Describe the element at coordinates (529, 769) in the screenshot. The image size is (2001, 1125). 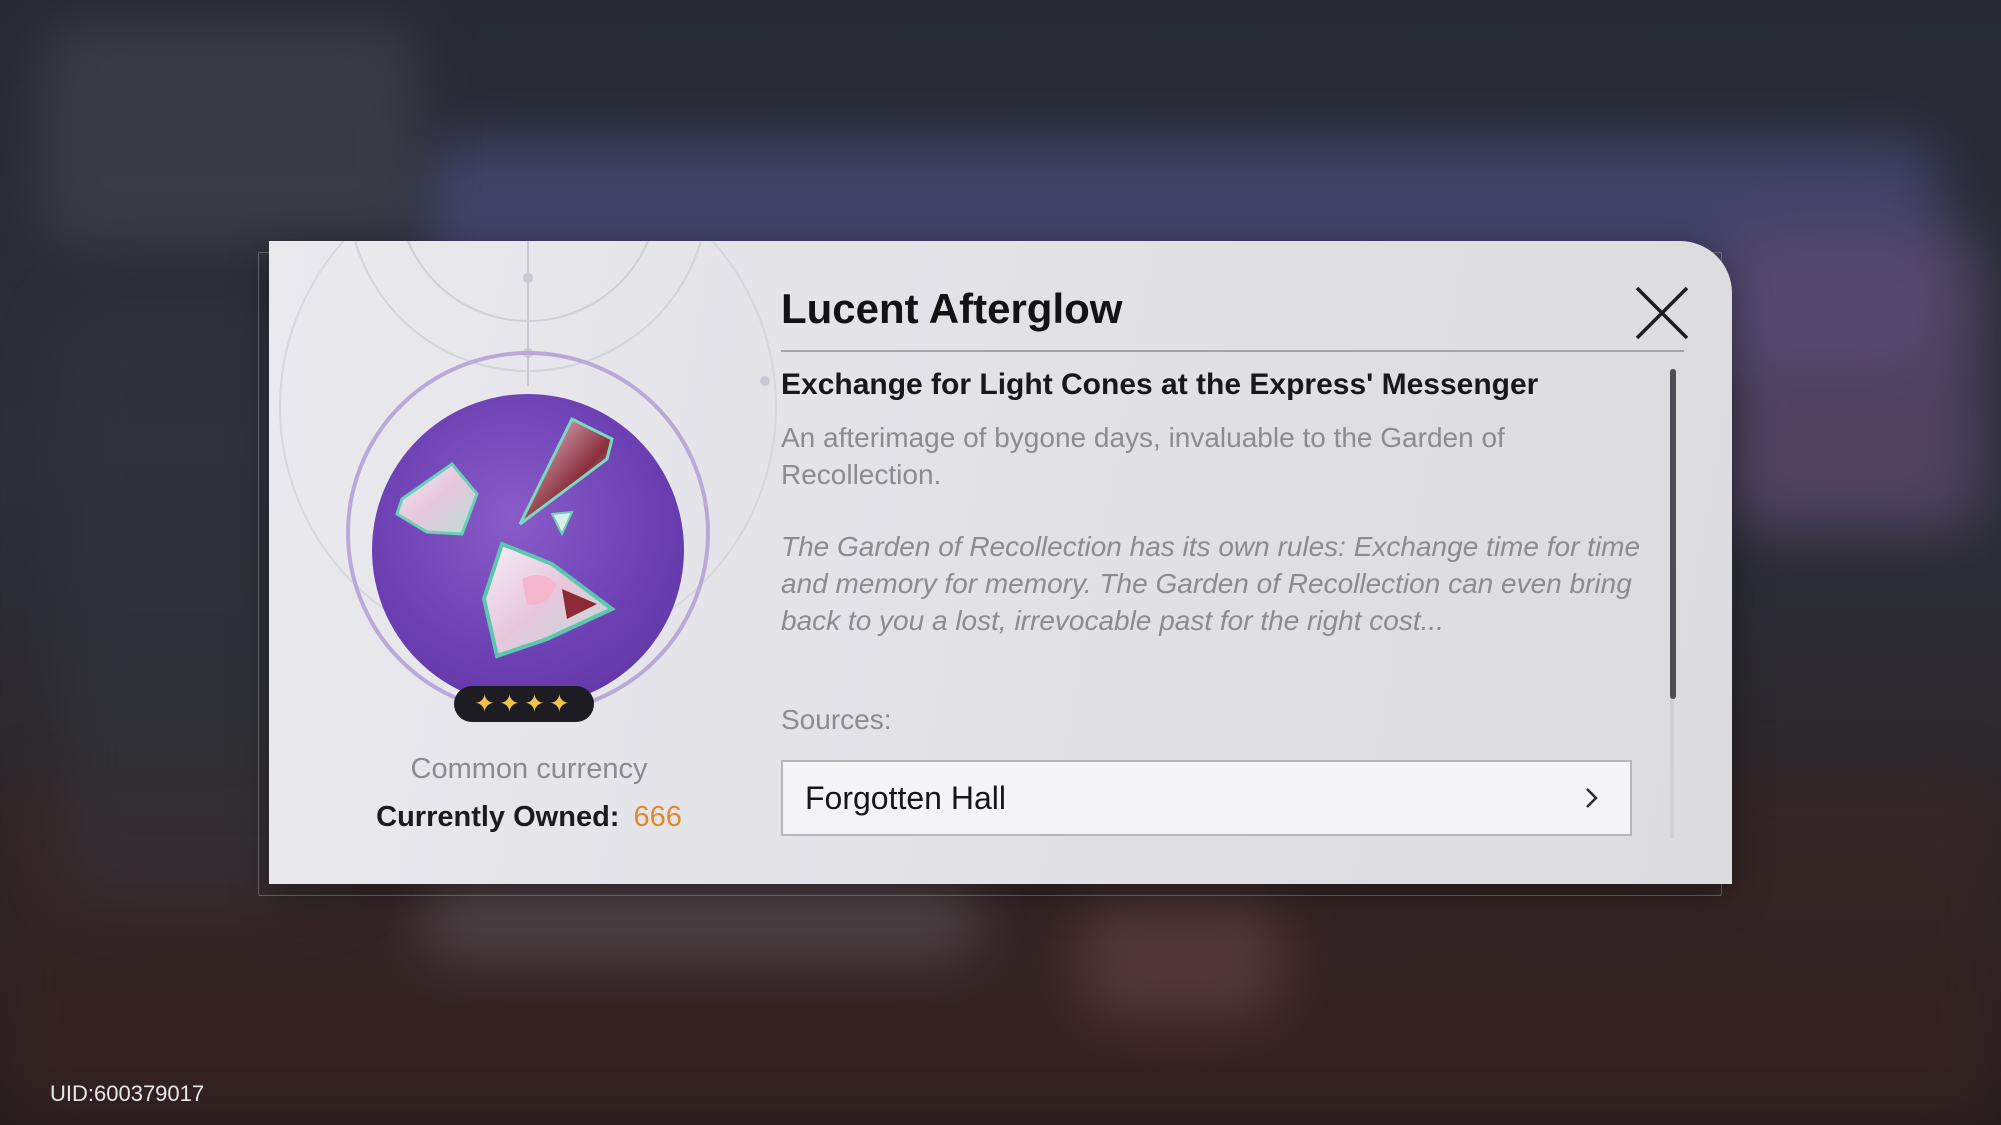
I see `currency-type-label: Common currency` at that location.